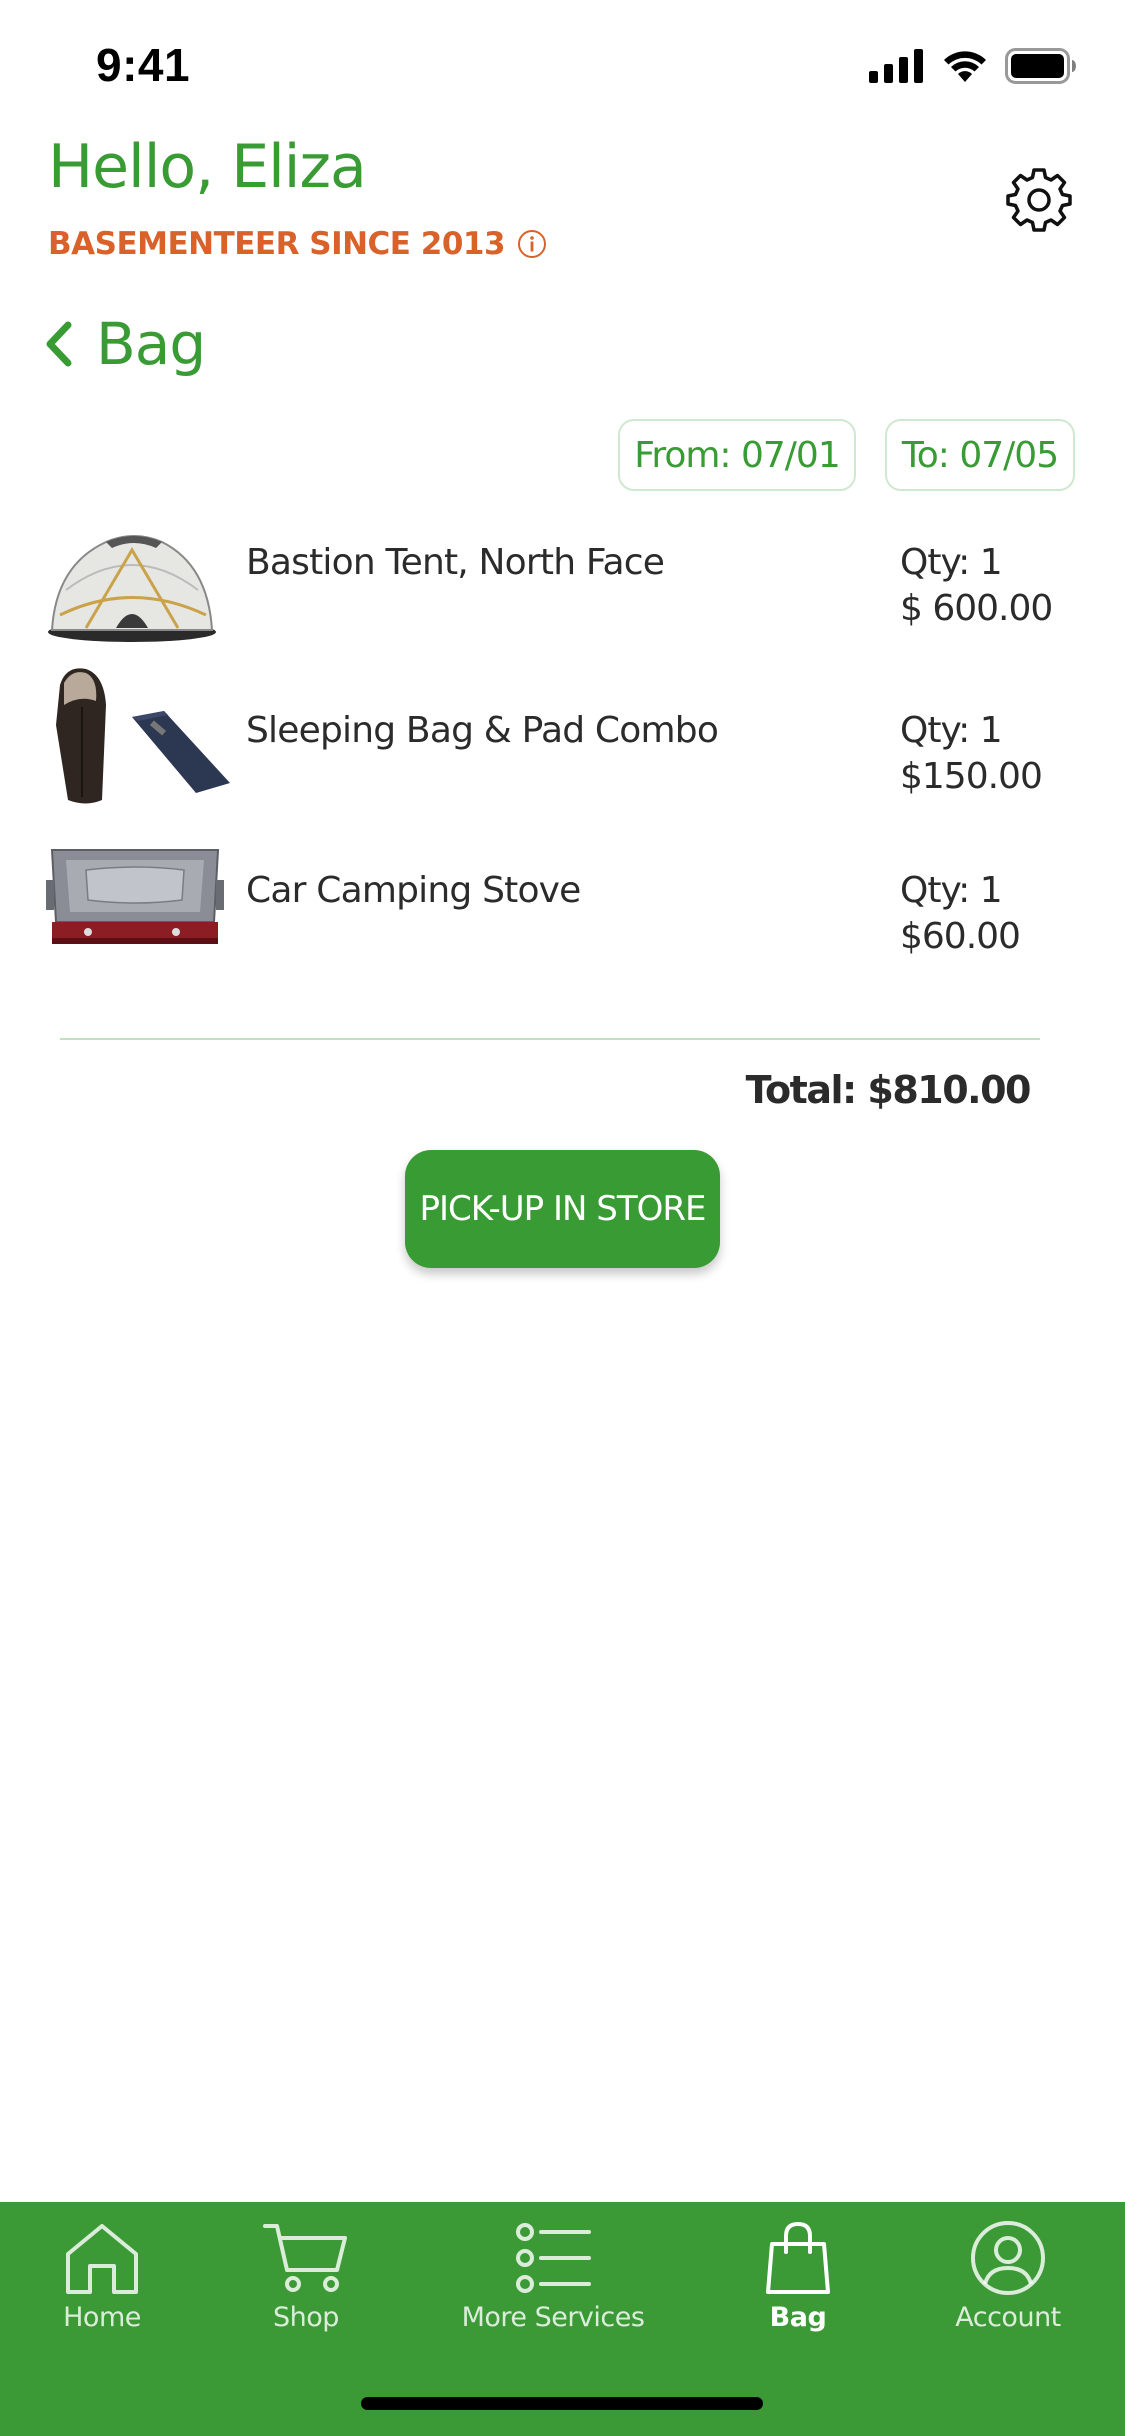 The height and width of the screenshot is (2436, 1125). I want to click on item-price: $60.00, so click(960, 936).